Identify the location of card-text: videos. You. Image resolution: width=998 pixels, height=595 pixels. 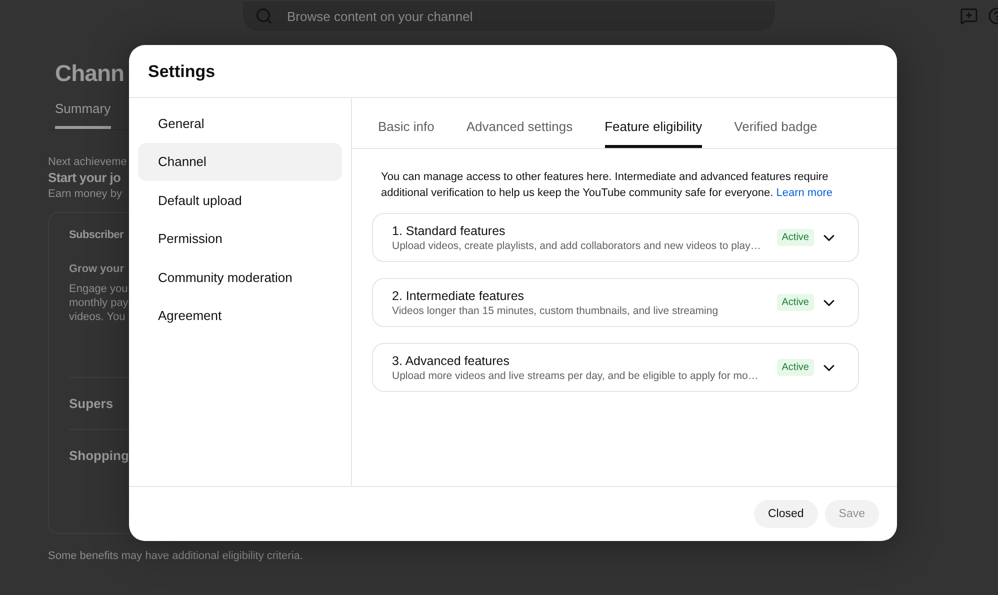
(97, 317).